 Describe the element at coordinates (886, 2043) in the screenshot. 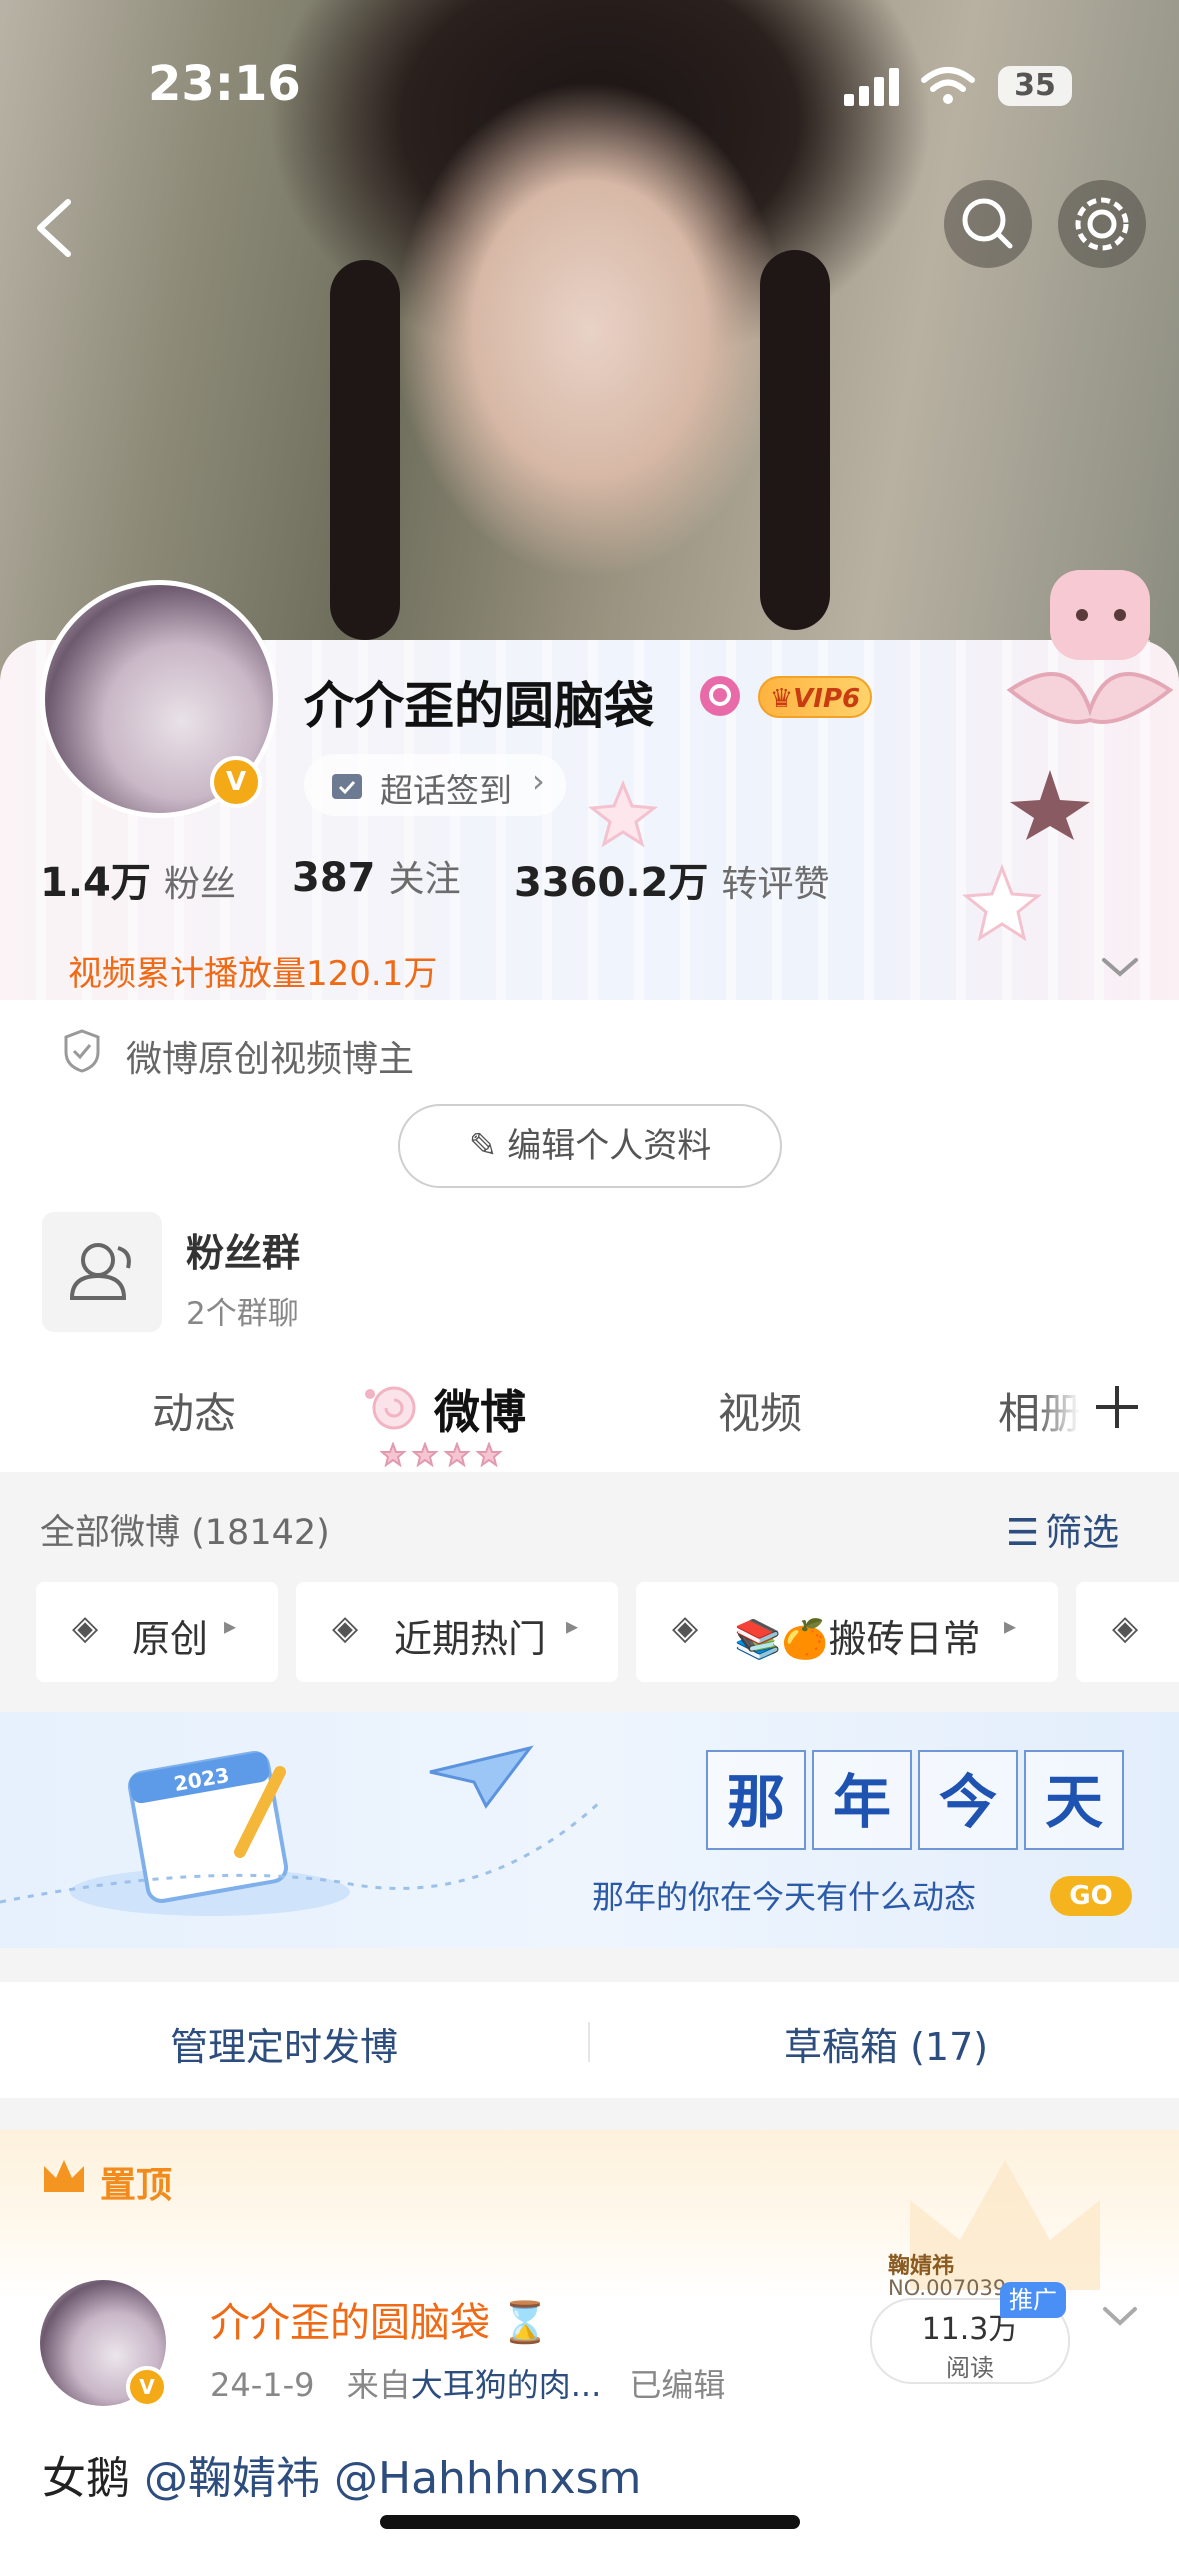

I see `drafts-button: 草稿箱 (17)` at that location.